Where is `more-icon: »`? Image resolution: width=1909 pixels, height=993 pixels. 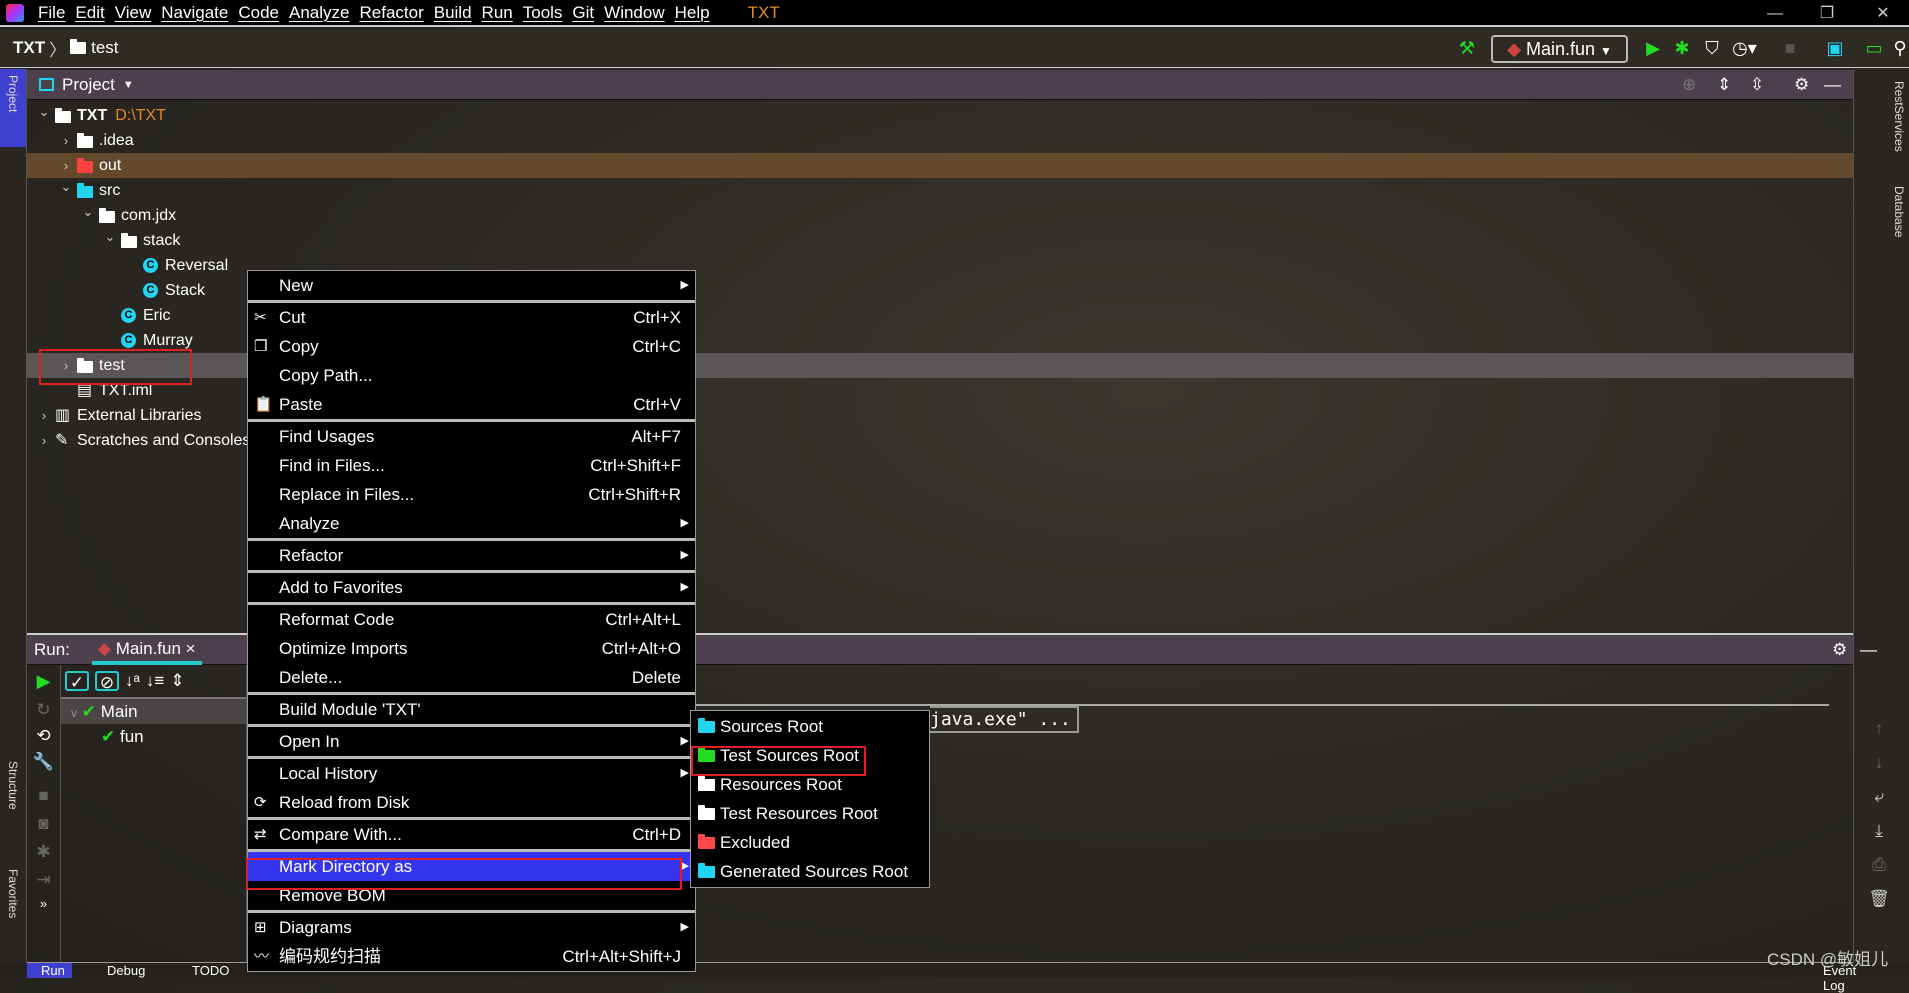 more-icon: » is located at coordinates (43, 903).